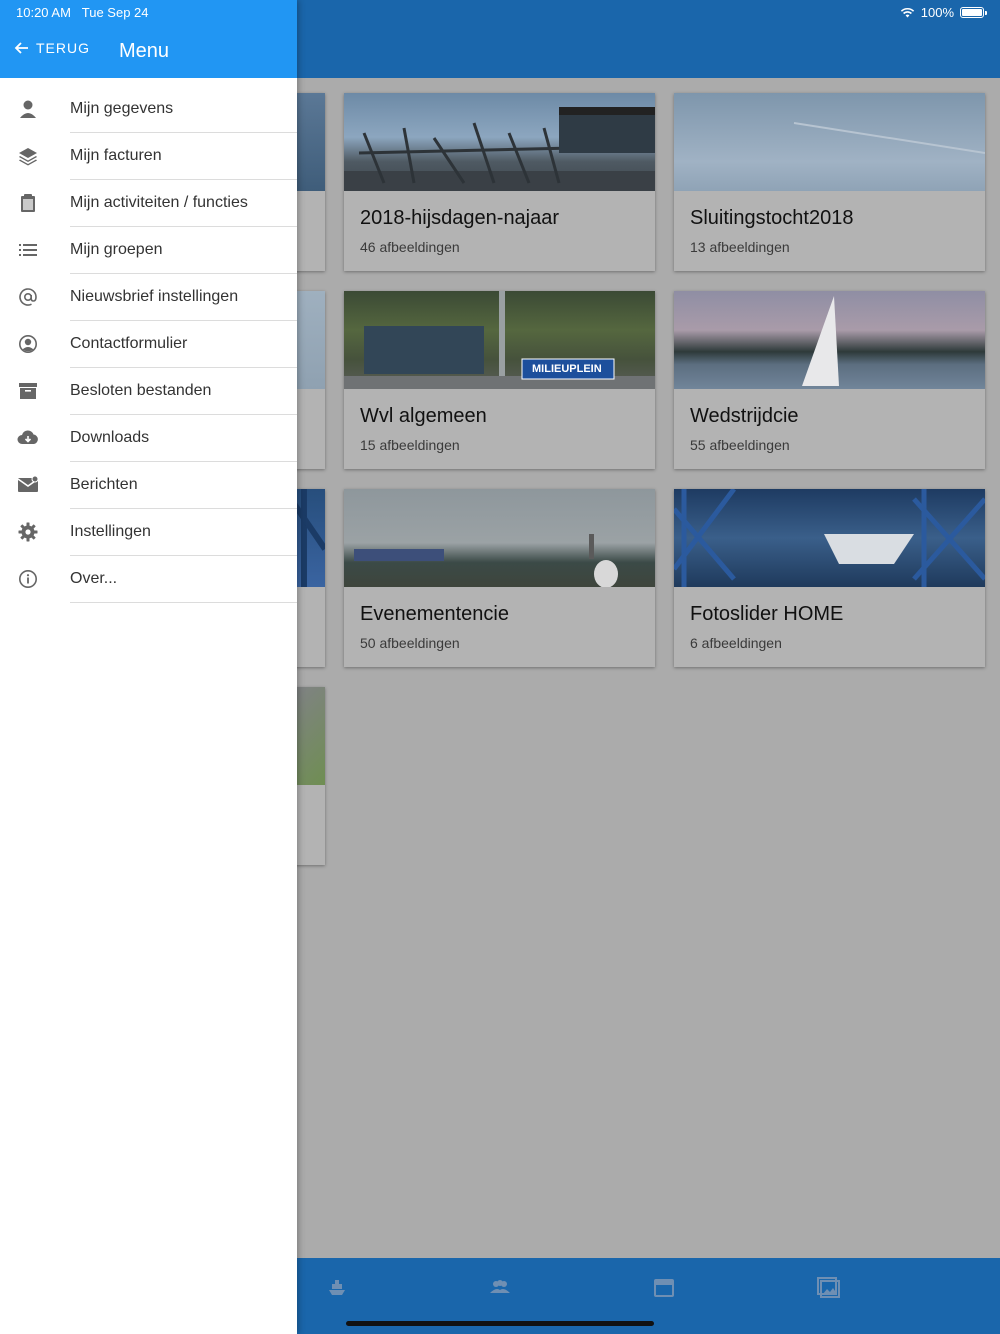 This screenshot has height=1334, width=1000. Describe the element at coordinates (434, 614) in the screenshot. I see `album-title: Evenementencie` at that location.